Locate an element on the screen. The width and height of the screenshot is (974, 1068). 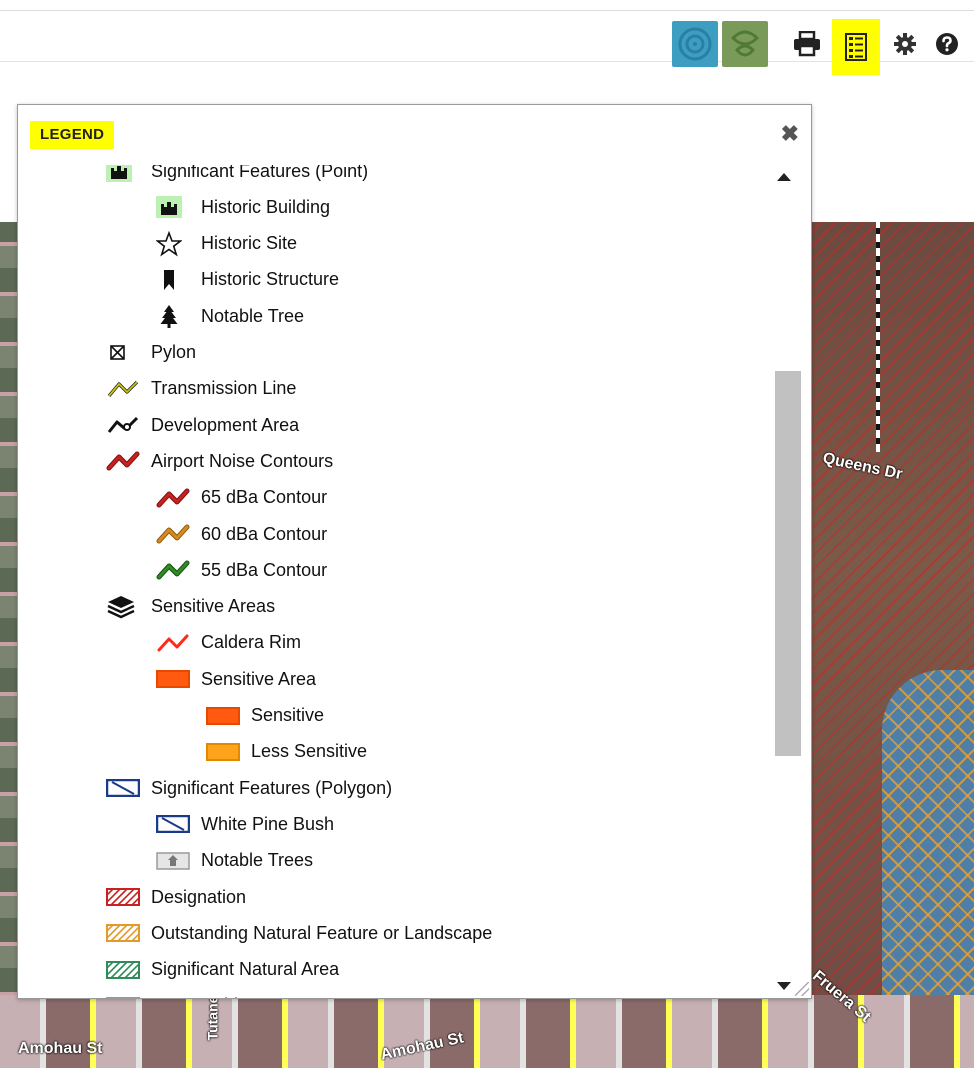
green-line-icon is located at coordinates (174, 570).